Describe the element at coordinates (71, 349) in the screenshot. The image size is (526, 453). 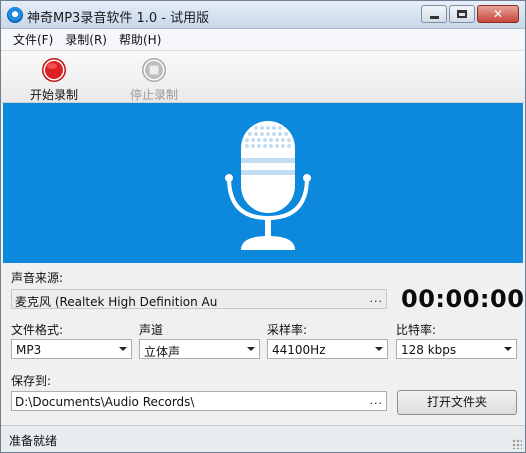
I see `format-select: MP3` at that location.